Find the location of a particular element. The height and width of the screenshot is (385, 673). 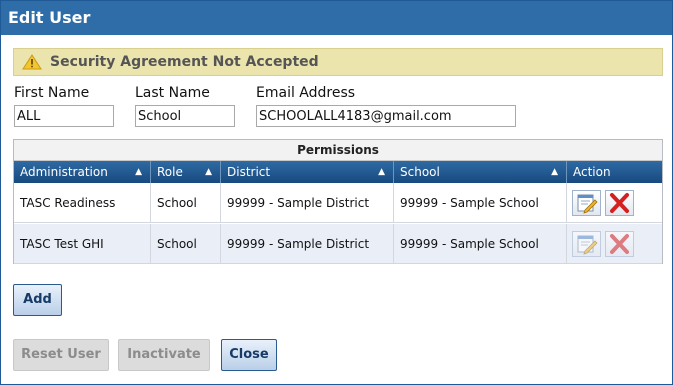

cell-administration: TASC Test GHI is located at coordinates (82, 244).